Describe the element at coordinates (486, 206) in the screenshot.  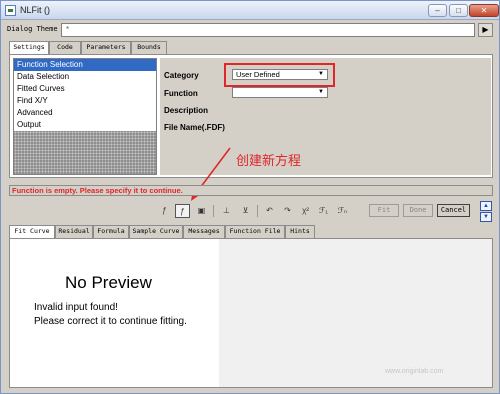
I see `expand-up-button: ▲` at that location.